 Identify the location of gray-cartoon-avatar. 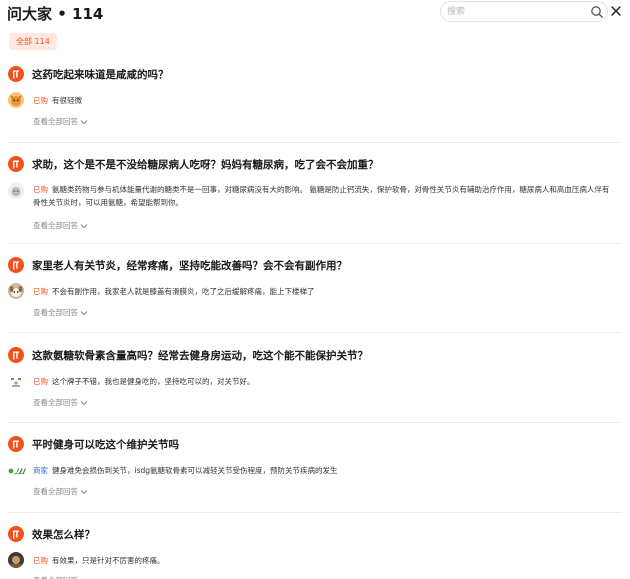
(16, 191).